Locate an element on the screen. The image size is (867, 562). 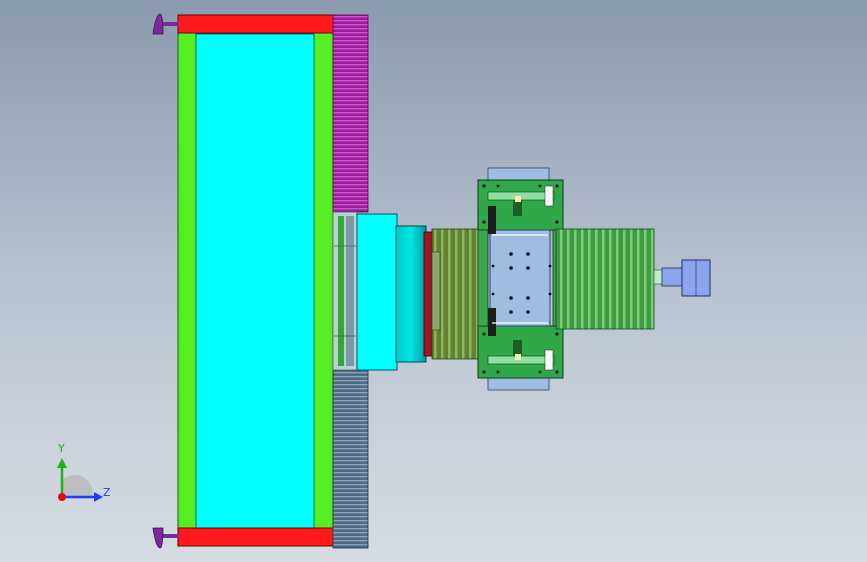
chuck-flange is located at coordinates (428, 294).